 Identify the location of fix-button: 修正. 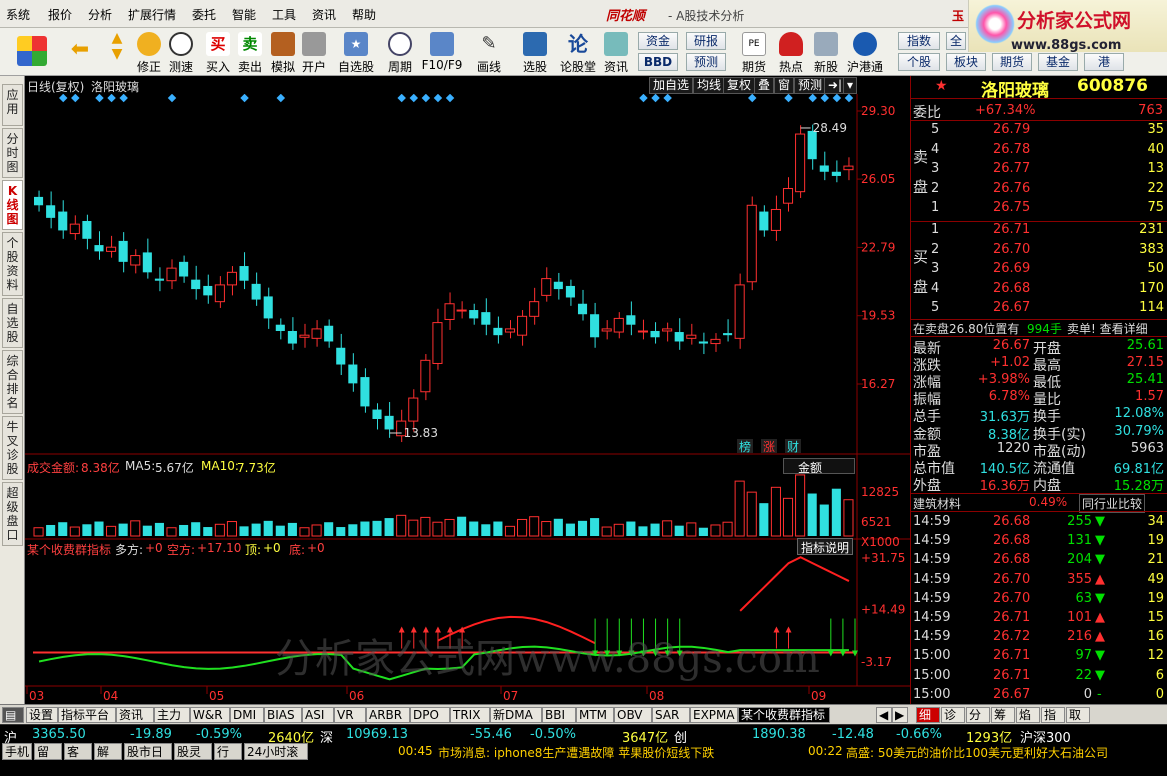
(149, 52).